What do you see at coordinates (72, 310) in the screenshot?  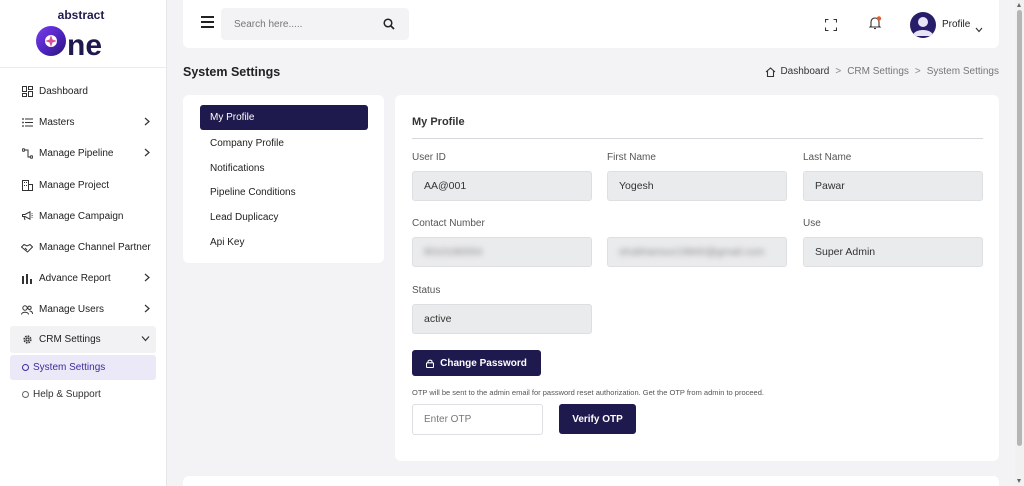 I see `sidebar-item-label: Manage Users` at bounding box center [72, 310].